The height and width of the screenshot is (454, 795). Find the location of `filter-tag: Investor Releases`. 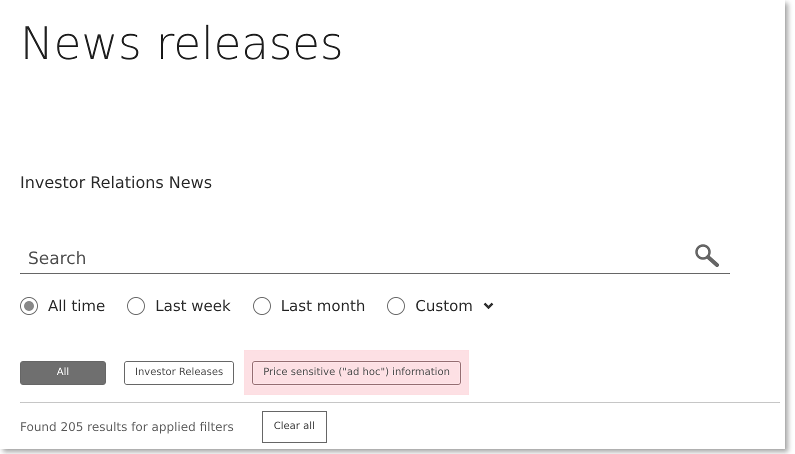

filter-tag: Investor Releases is located at coordinates (179, 372).